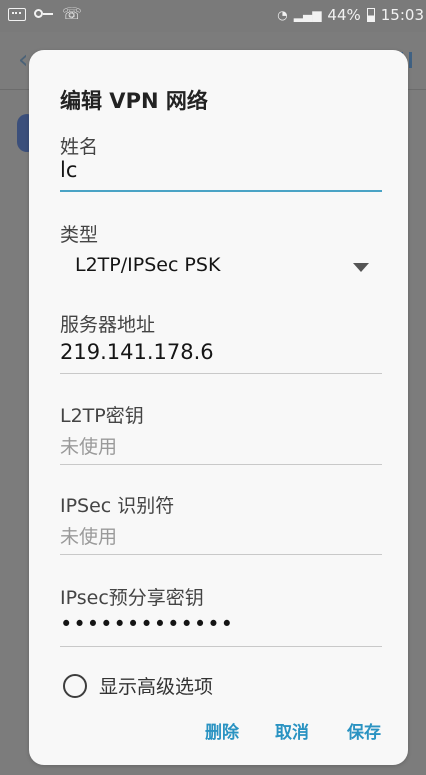 The image size is (426, 775). I want to click on status-right-icons: ◔ ▂▄▆ 44% 15:03, so click(350, 15).